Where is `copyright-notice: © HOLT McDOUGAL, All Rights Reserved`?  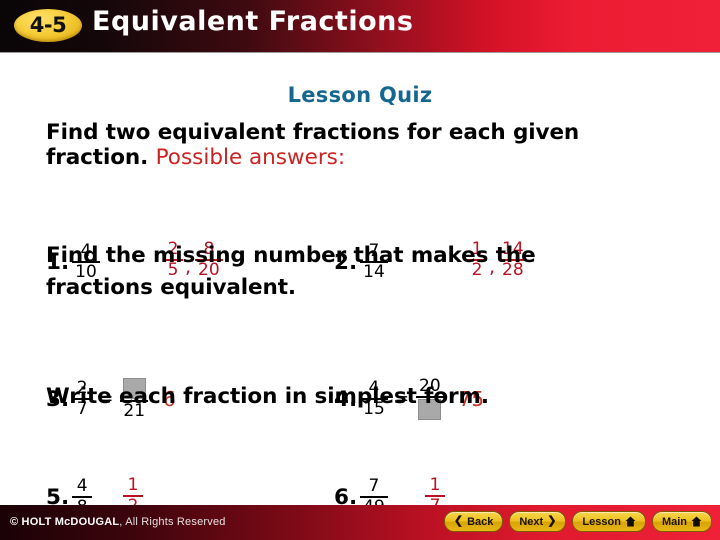
copyright-notice: © HOLT McDOUGAL, All Rights Reserved is located at coordinates (118, 522).